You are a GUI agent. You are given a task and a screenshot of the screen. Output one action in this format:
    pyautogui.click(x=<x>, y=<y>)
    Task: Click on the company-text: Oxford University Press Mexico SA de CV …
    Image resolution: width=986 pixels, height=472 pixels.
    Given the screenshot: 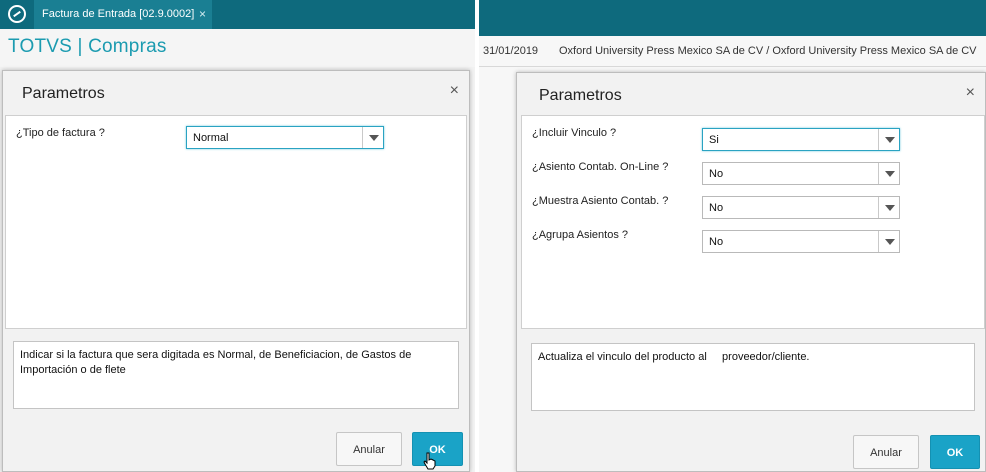 What is the action you would take?
    pyautogui.click(x=768, y=51)
    